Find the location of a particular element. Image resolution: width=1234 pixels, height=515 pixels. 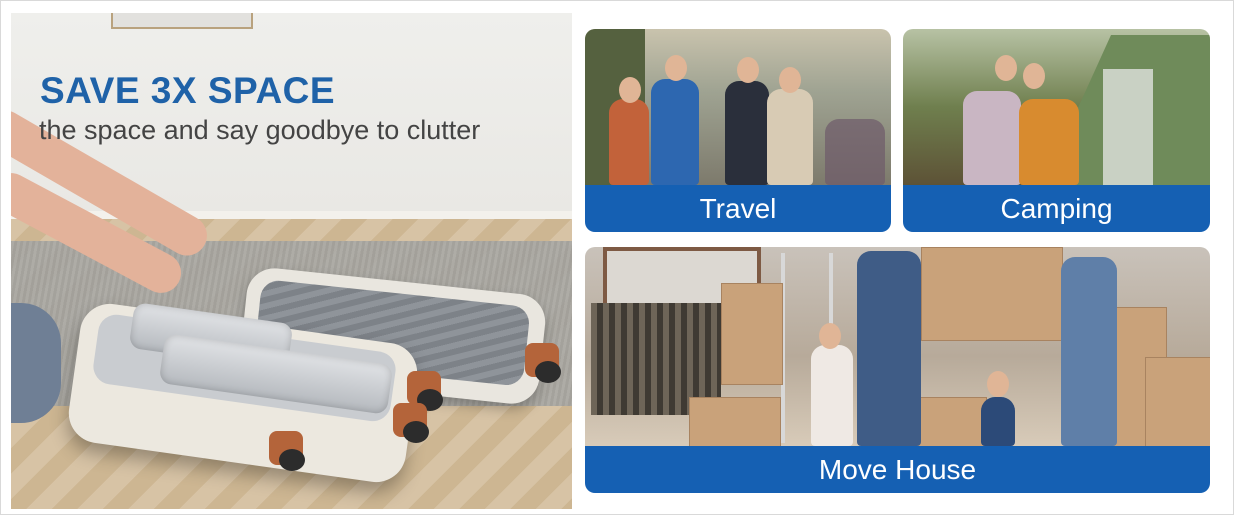

tile-camping: Camping is located at coordinates (1056, 130).